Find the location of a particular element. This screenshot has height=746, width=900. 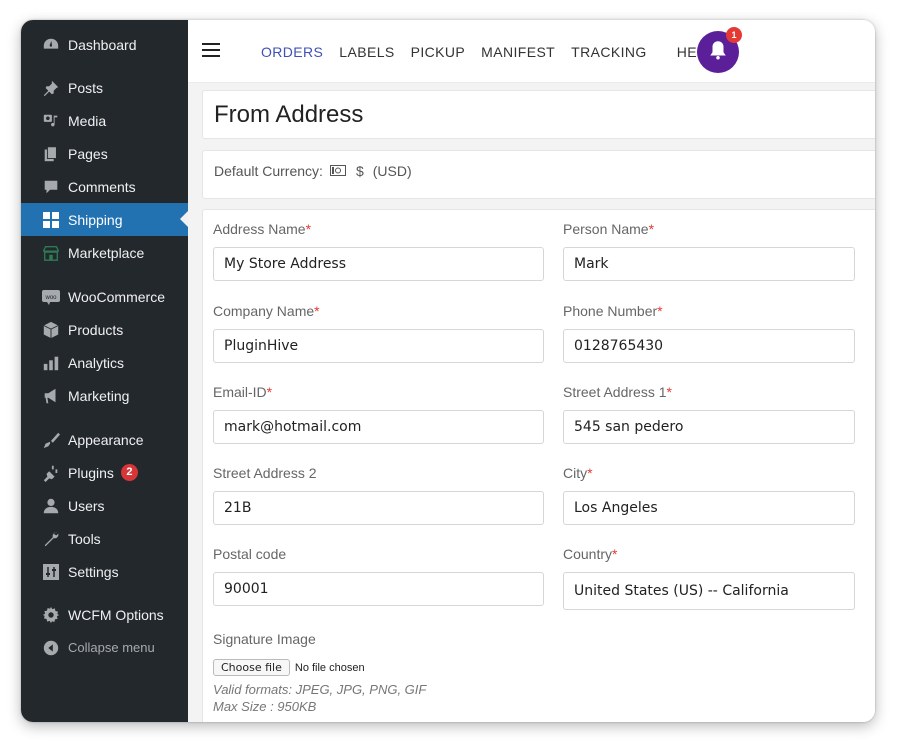

sidebar-item-tools: Tools is located at coordinates (104, 538).